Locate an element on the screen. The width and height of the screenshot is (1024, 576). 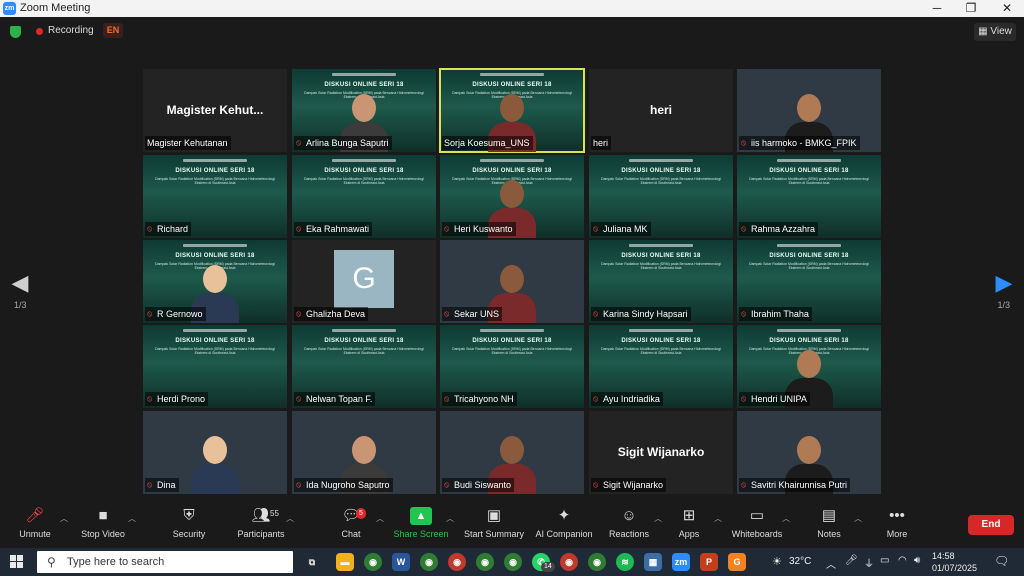
zoom-taskbar-icon: zm is located at coordinates (681, 562).